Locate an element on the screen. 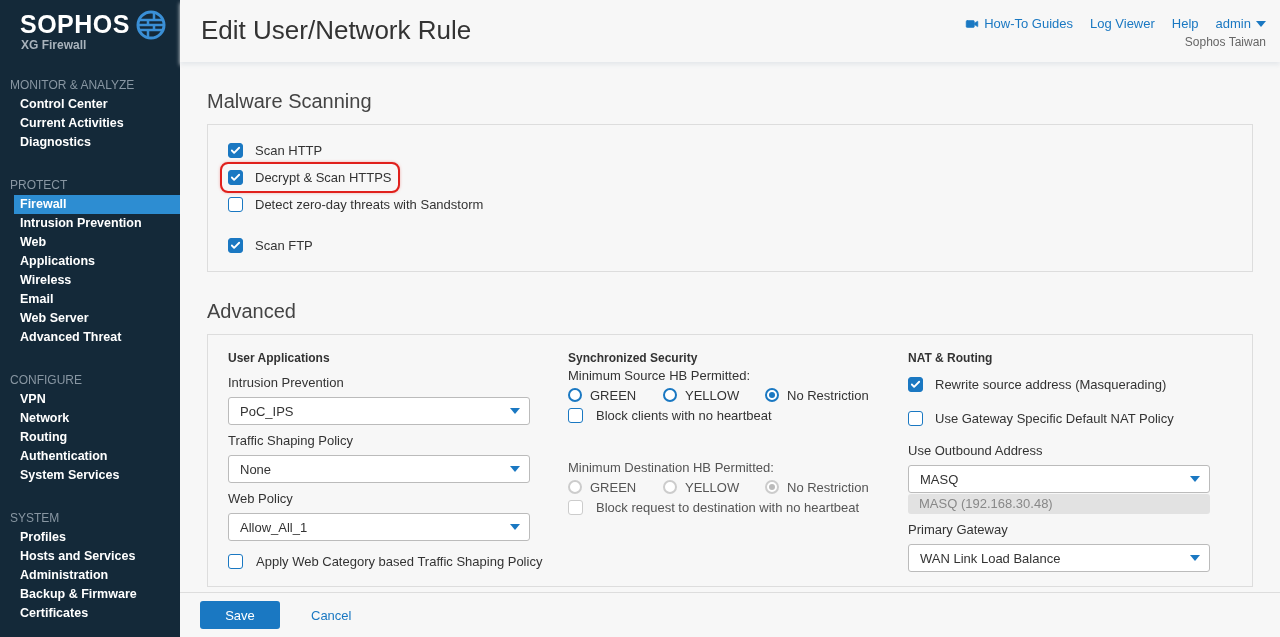  checkbox-label: Block request to destination with no heartbeat is located at coordinates (728, 507).